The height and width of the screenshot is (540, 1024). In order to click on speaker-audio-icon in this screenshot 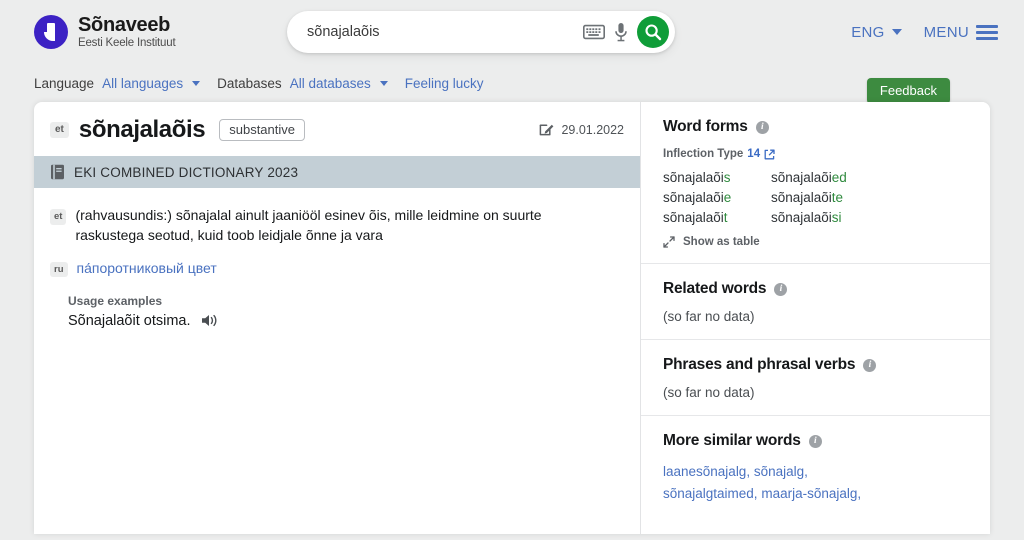, I will do `click(209, 320)`.